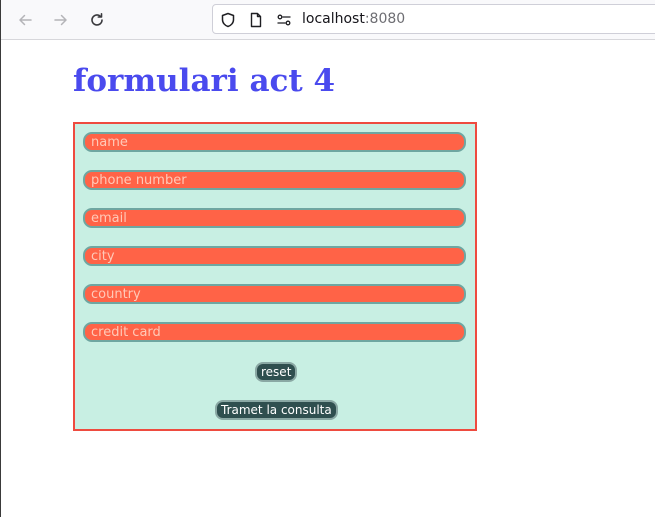  Describe the element at coordinates (274, 142) in the screenshot. I see `name-field` at that location.